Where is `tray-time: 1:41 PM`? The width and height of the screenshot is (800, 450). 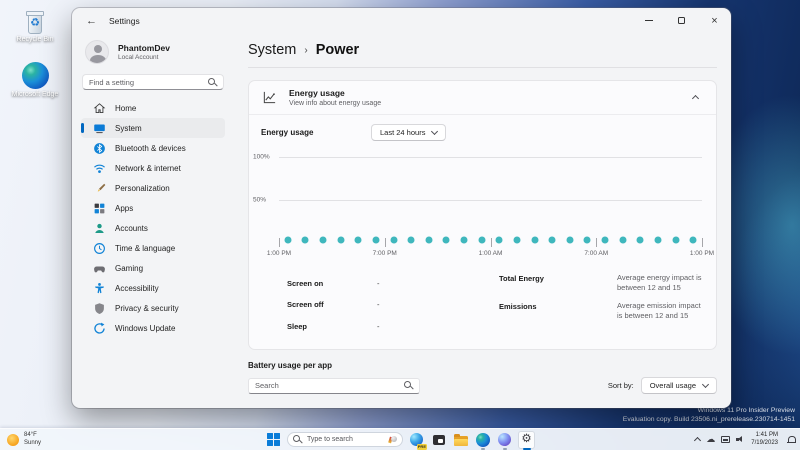 tray-time: 1:41 PM is located at coordinates (766, 434).